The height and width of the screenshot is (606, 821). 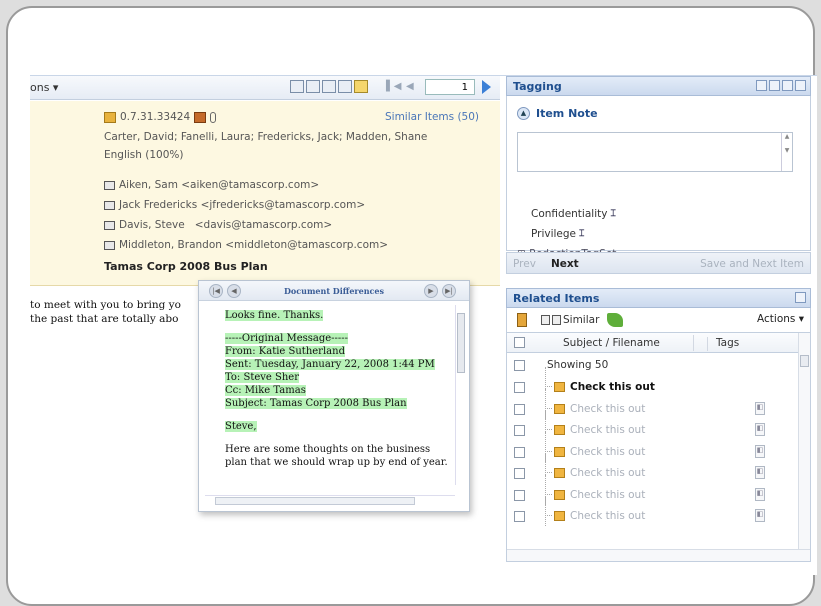 What do you see at coordinates (524, 264) in the screenshot?
I see `prev-button: Prev` at bounding box center [524, 264].